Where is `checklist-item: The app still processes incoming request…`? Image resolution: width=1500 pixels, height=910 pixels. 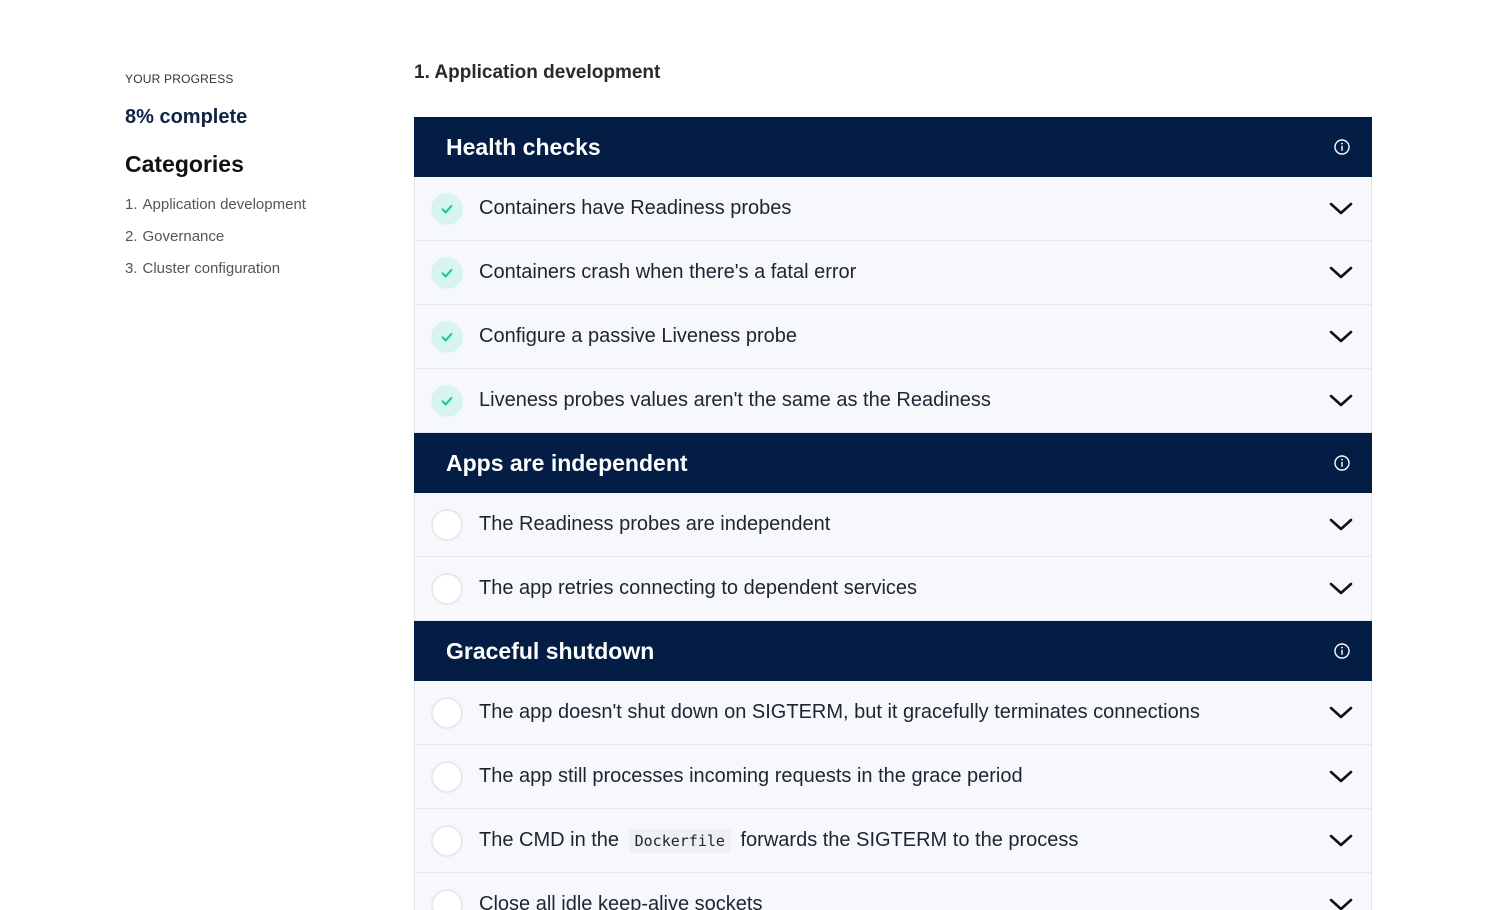
checklist-item: The app still processes incoming request… is located at coordinates (893, 777).